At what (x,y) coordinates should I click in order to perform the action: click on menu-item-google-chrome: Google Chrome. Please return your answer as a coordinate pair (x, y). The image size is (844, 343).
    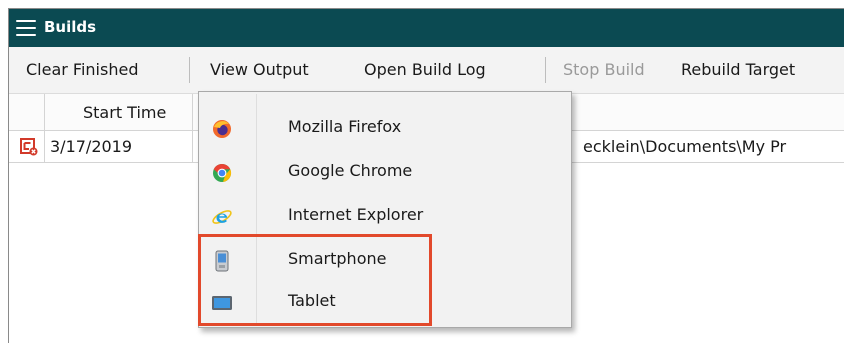
    Looking at the image, I should click on (385, 173).